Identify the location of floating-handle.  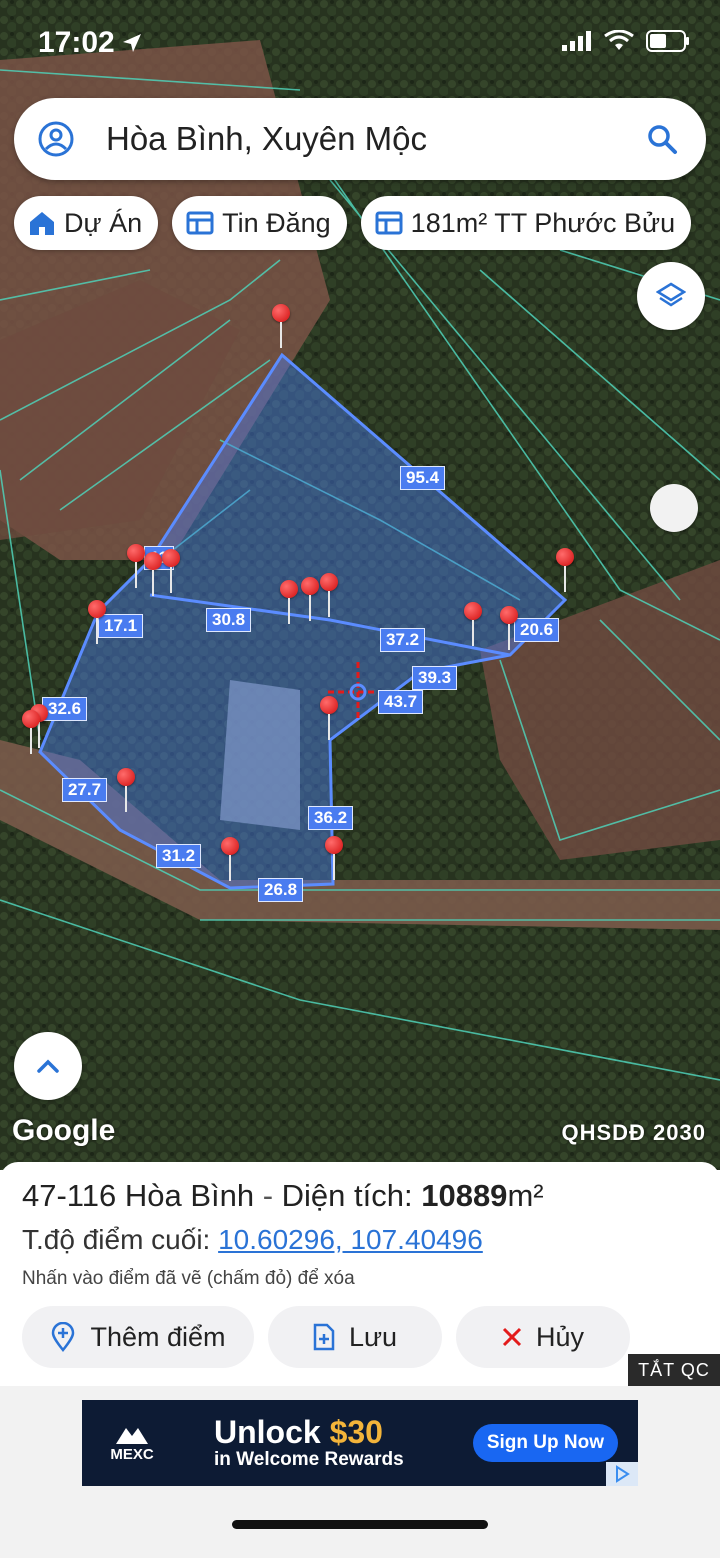
(674, 508).